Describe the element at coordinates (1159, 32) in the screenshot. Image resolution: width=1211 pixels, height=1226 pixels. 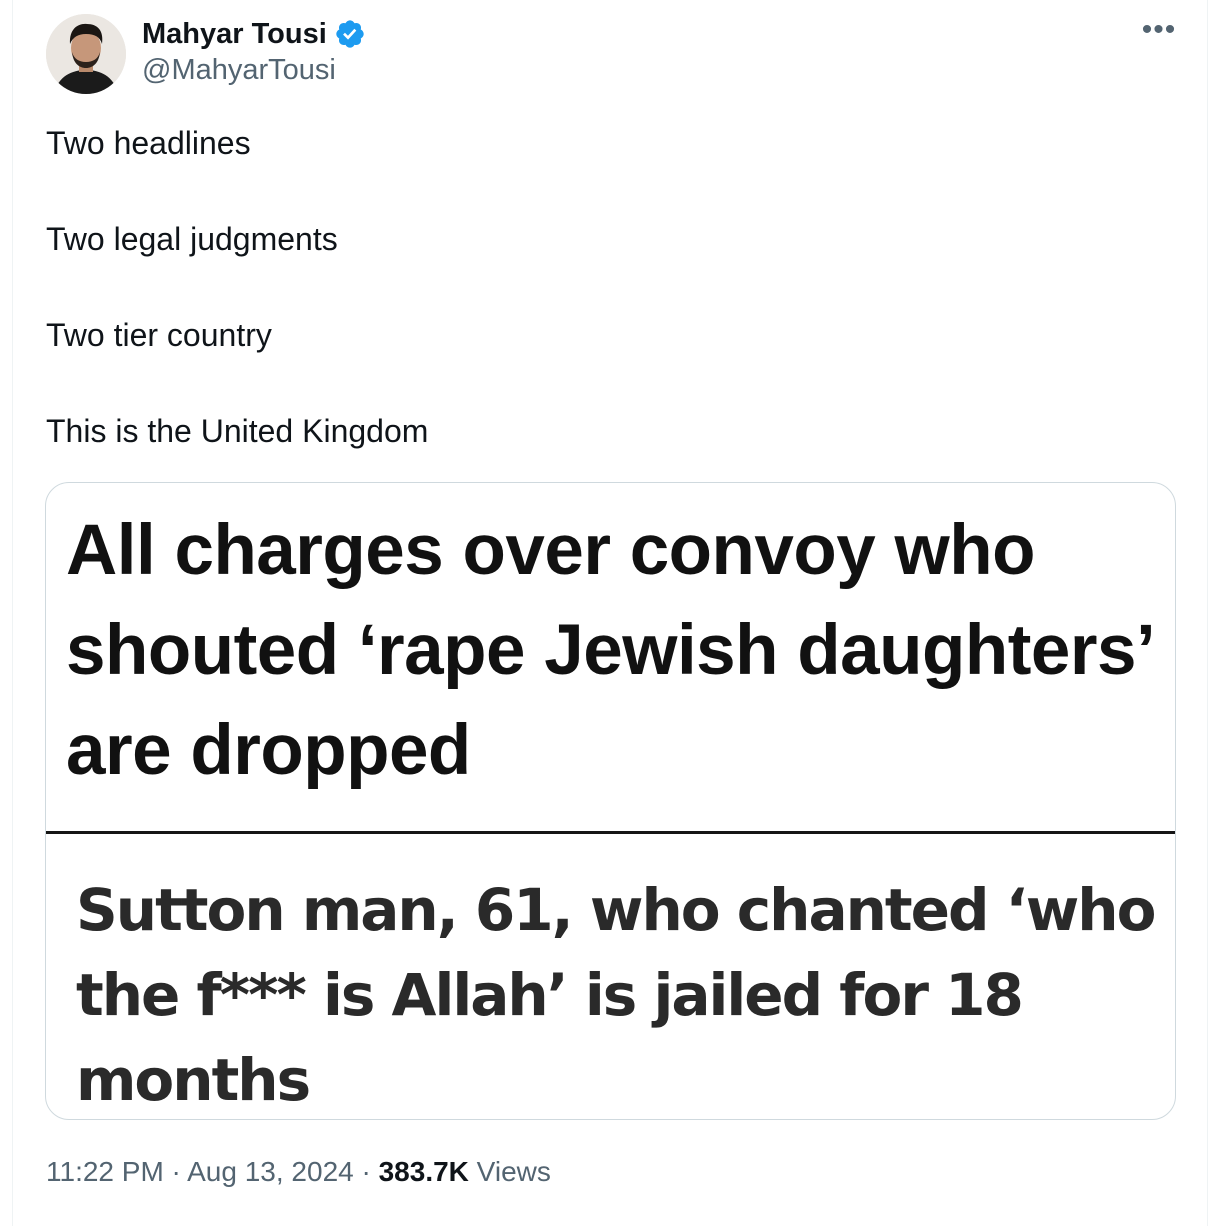
I see `more-options-icon: •••` at that location.